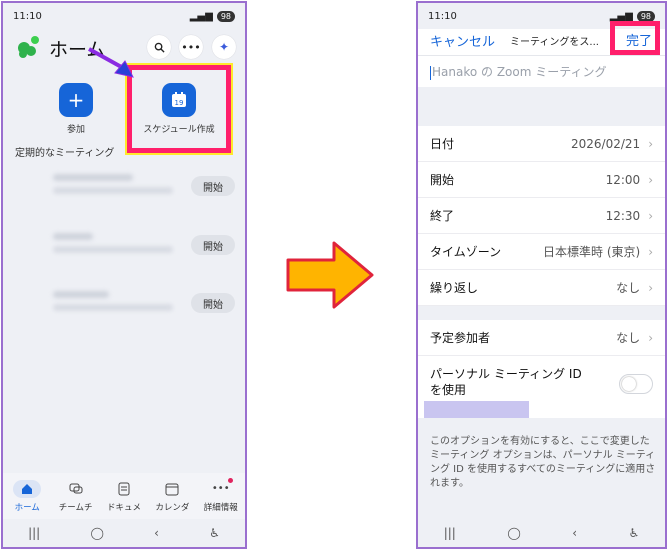 This screenshot has width=668, height=550. Describe the element at coordinates (606, 143) in the screenshot. I see `row-value: 2026/02/21` at that location.